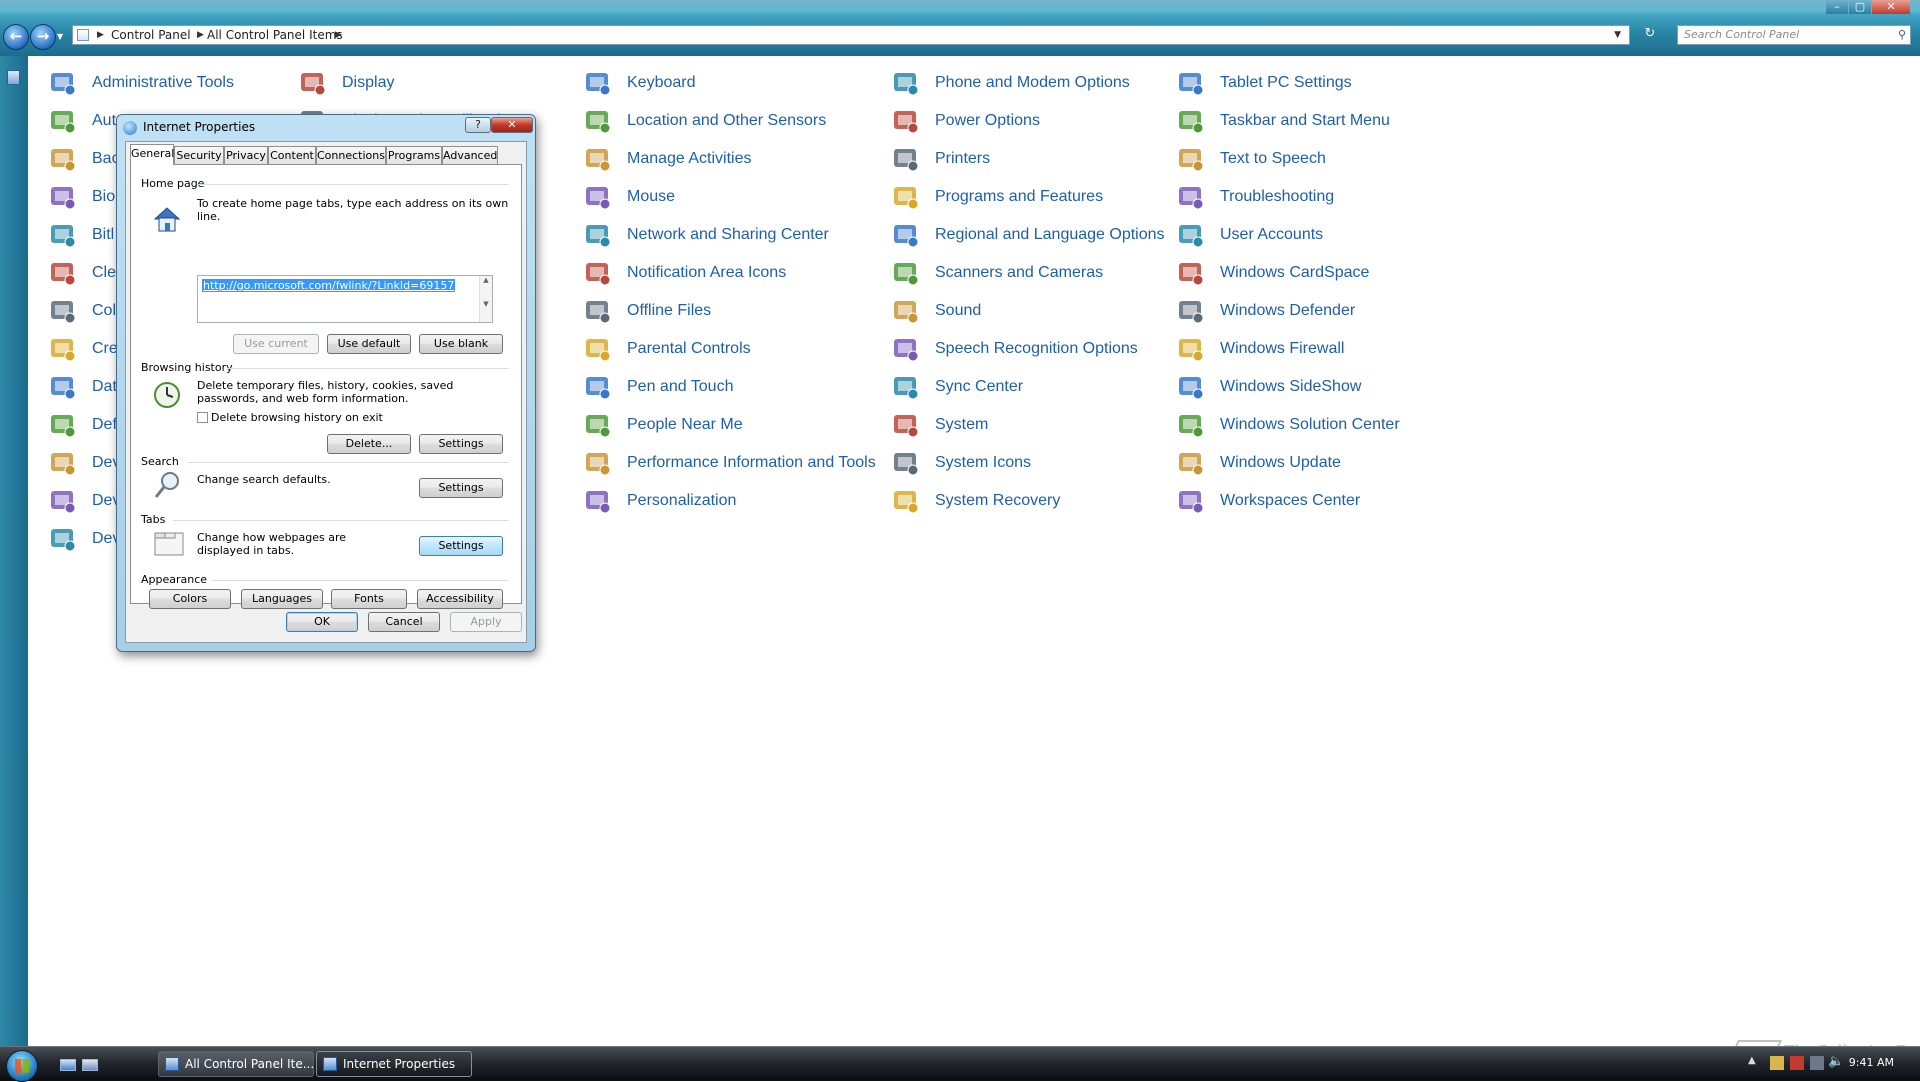 This screenshot has width=1920, height=1082. What do you see at coordinates (275, 35) in the screenshot?
I see `breadcrumb-all-items: All Control Panel Items` at bounding box center [275, 35].